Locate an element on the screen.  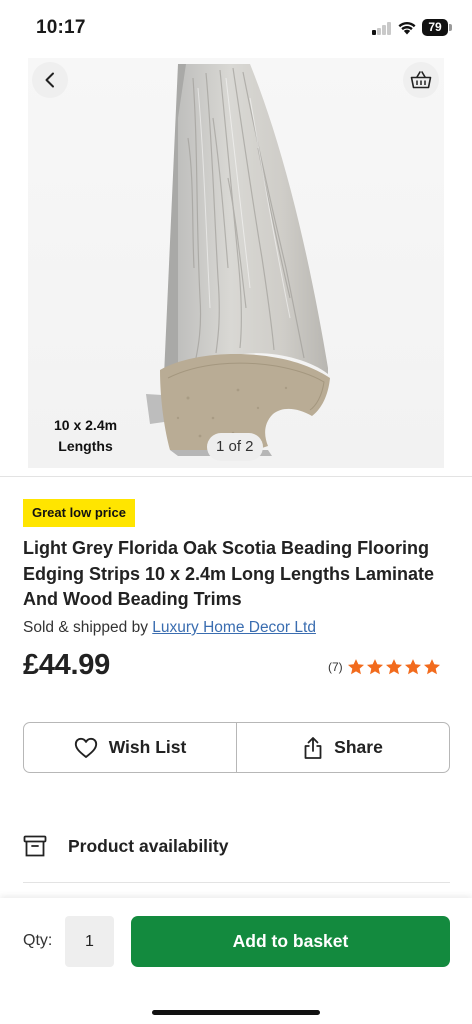
status-time: 10:17 is located at coordinates (61, 27).